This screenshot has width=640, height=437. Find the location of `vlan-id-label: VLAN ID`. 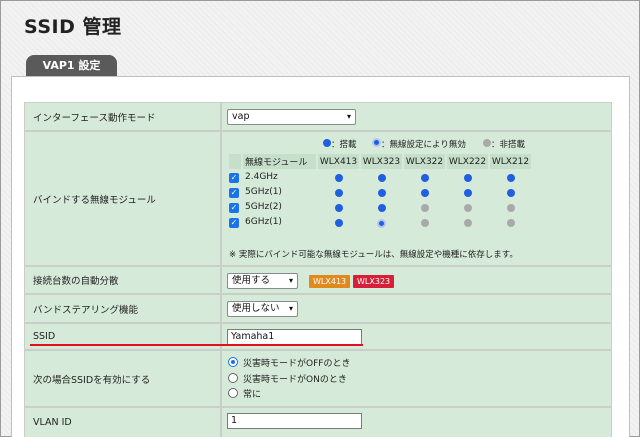

vlan-id-label: VLAN ID is located at coordinates (122, 422).